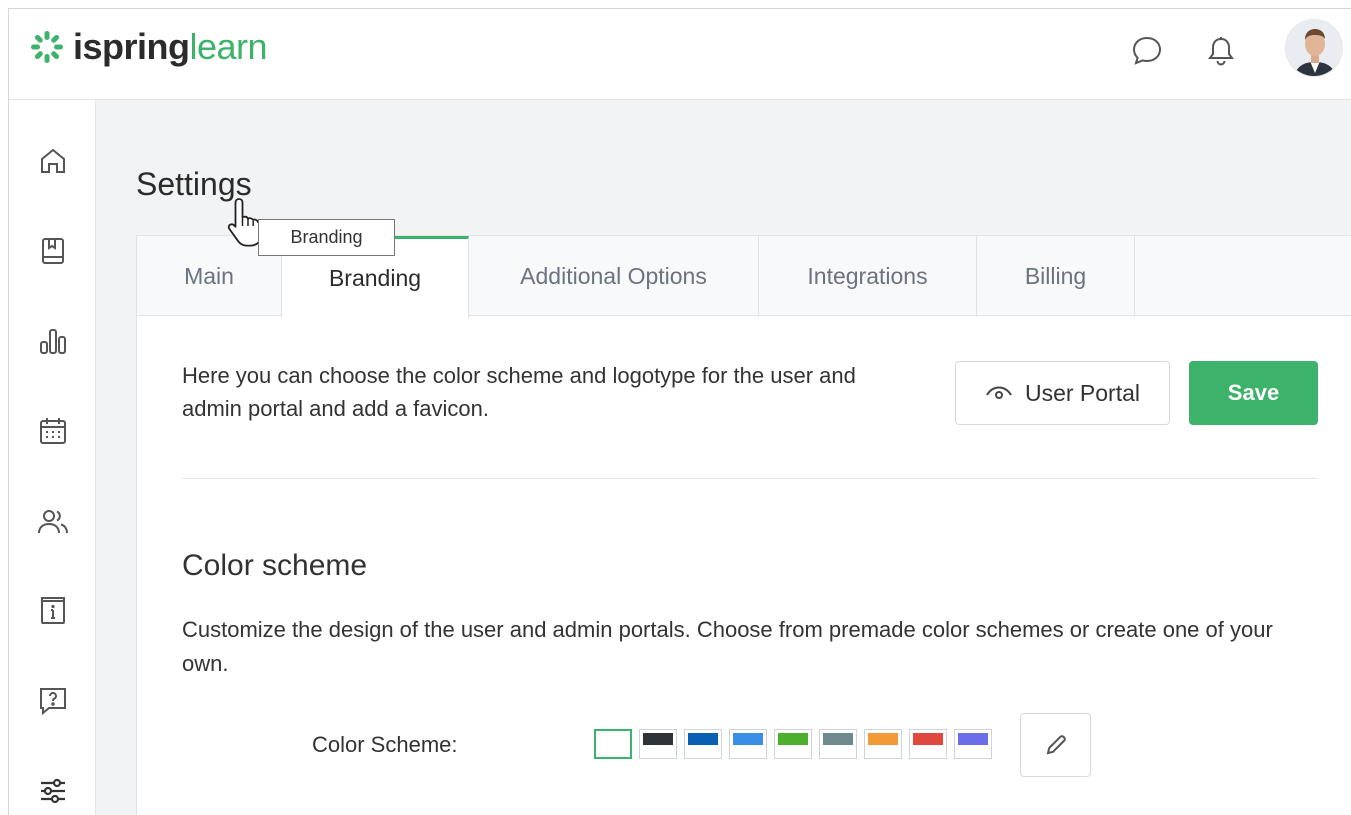 This screenshot has width=1351, height=815. I want to click on sidebar-item-content, so click(52, 251).